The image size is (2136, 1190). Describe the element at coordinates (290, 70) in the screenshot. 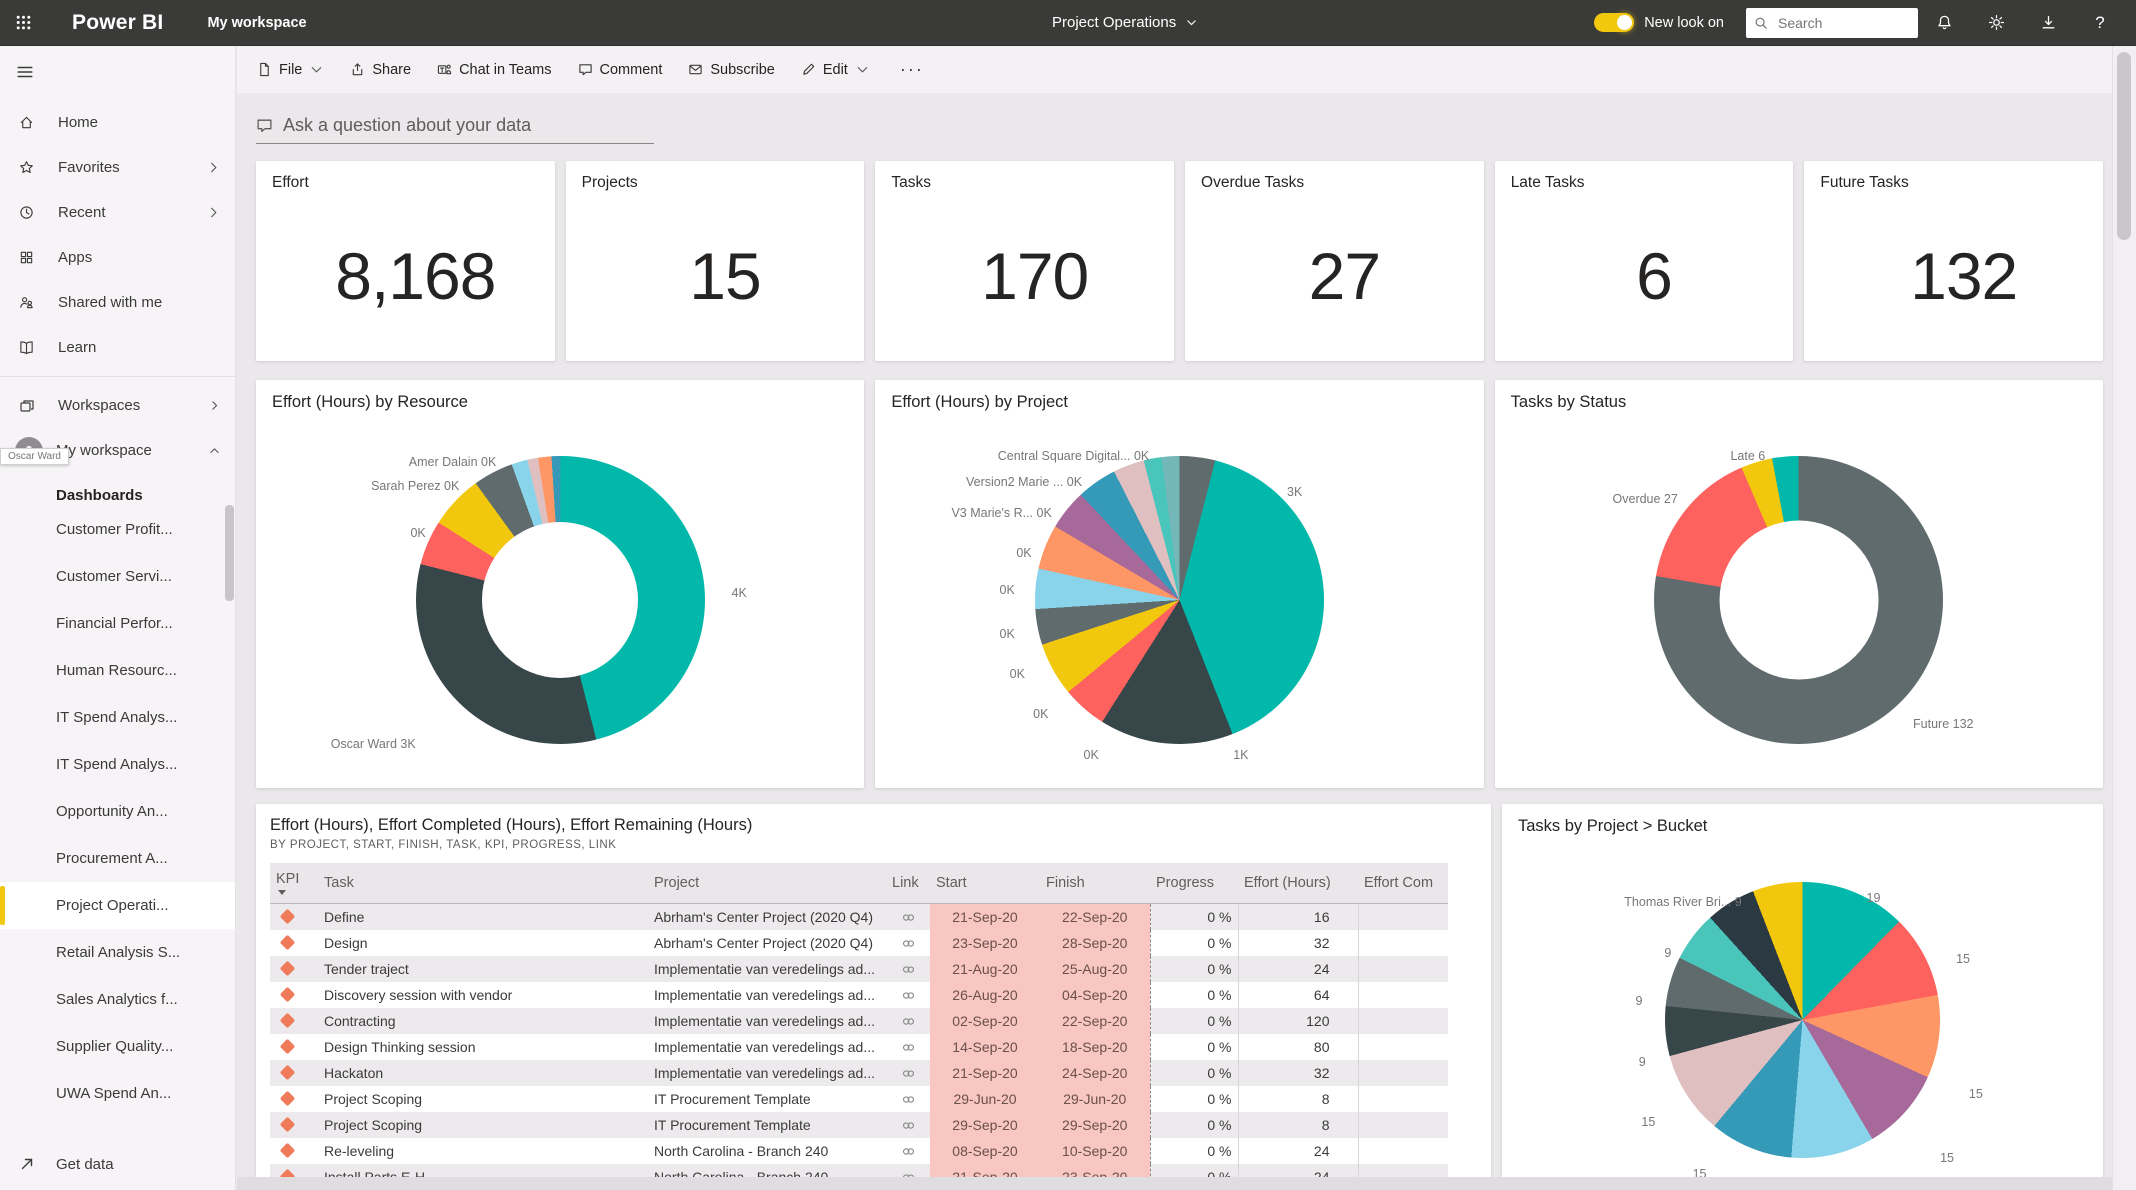

I see `toolbar-button-file: File` at that location.